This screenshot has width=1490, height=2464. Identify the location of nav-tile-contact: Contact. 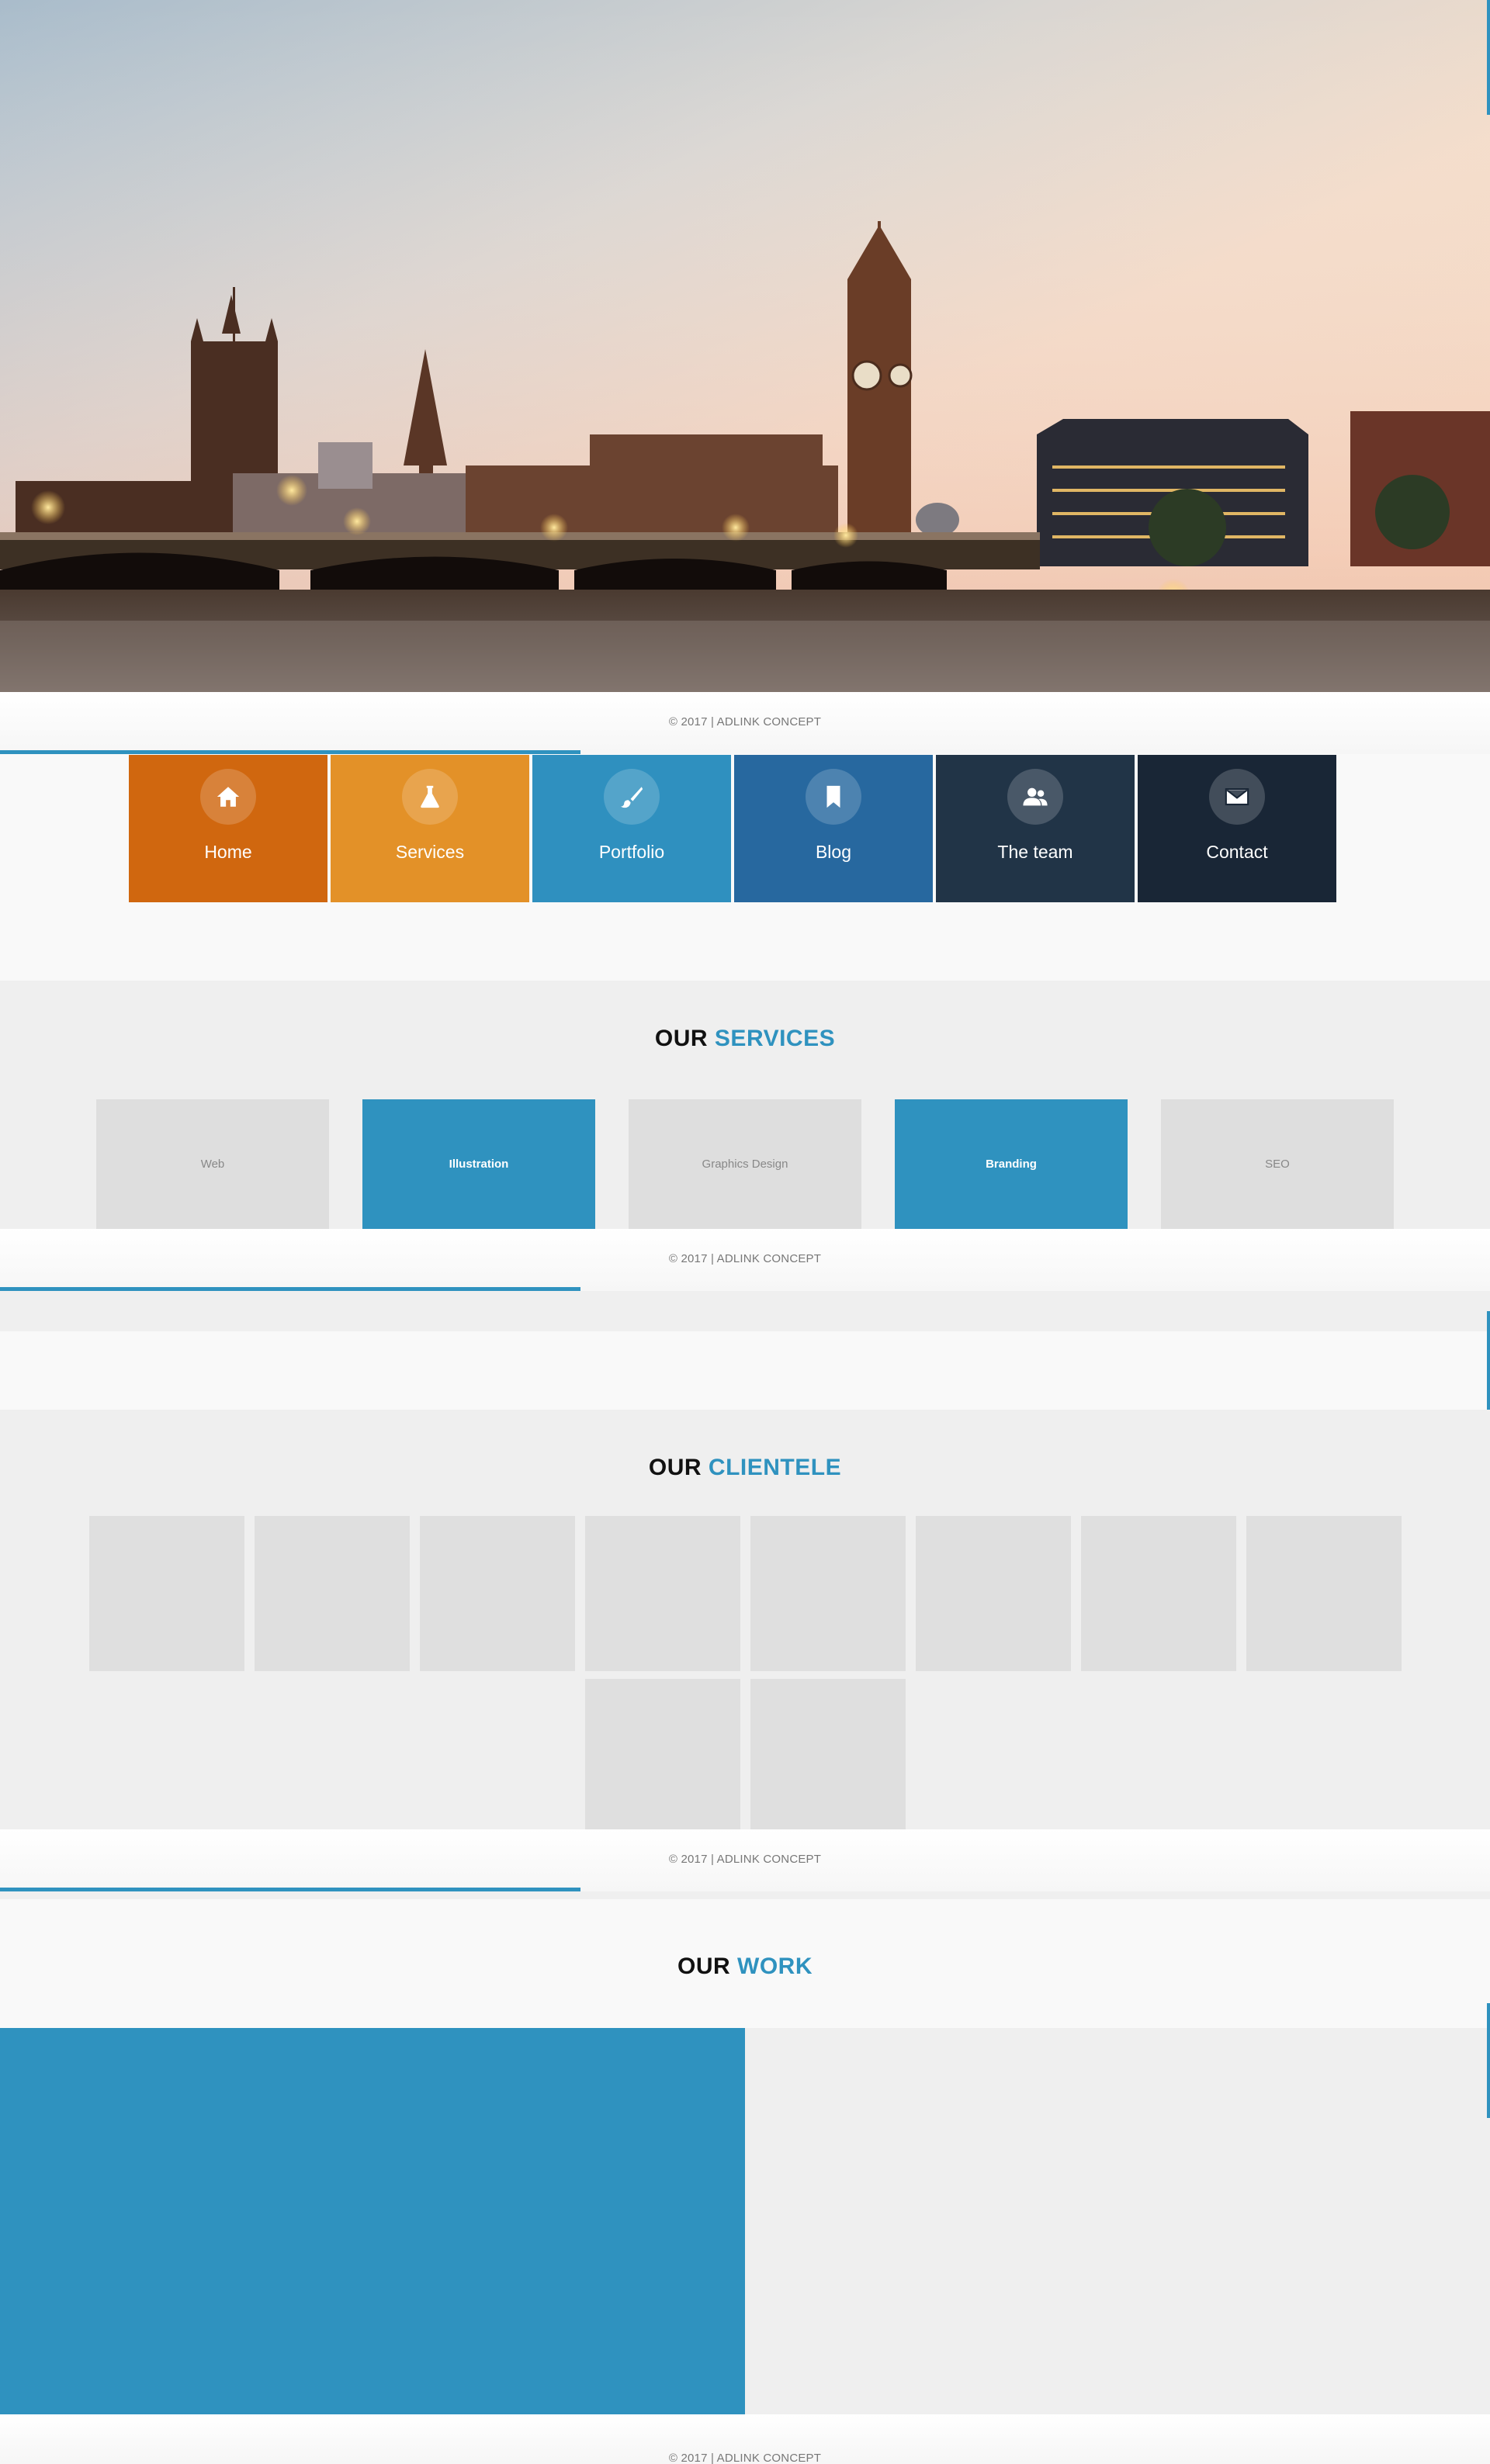
(1237, 828).